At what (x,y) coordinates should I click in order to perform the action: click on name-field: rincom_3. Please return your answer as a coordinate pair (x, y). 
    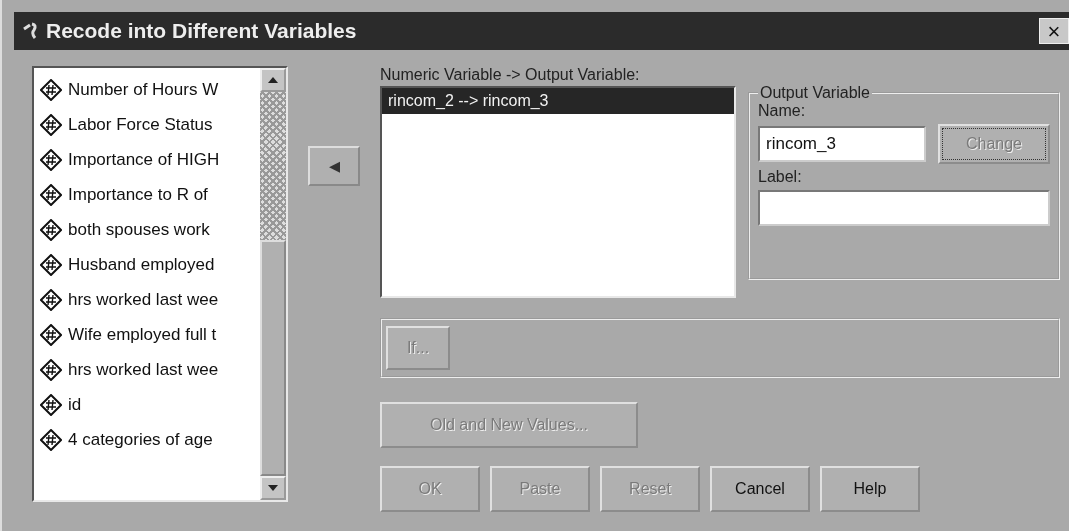
    Looking at the image, I should click on (842, 144).